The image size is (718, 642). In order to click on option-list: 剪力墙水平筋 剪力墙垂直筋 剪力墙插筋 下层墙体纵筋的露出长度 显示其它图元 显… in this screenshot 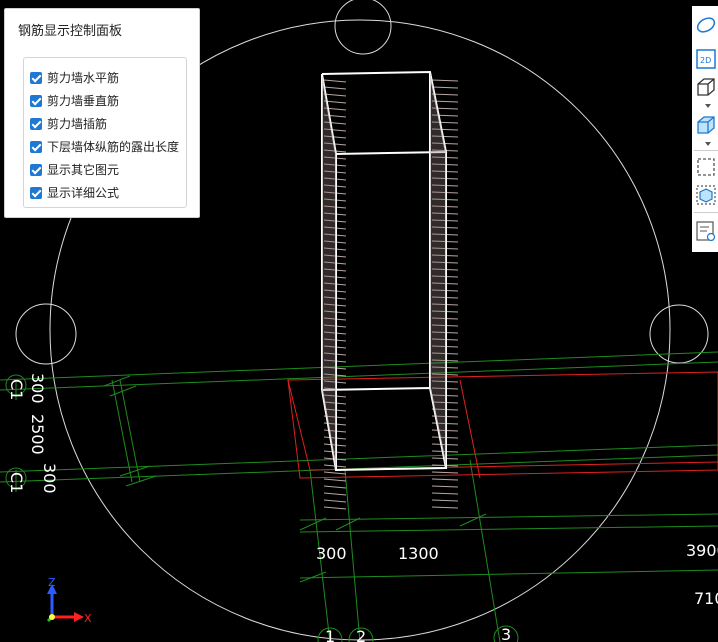, I will do `click(105, 132)`.